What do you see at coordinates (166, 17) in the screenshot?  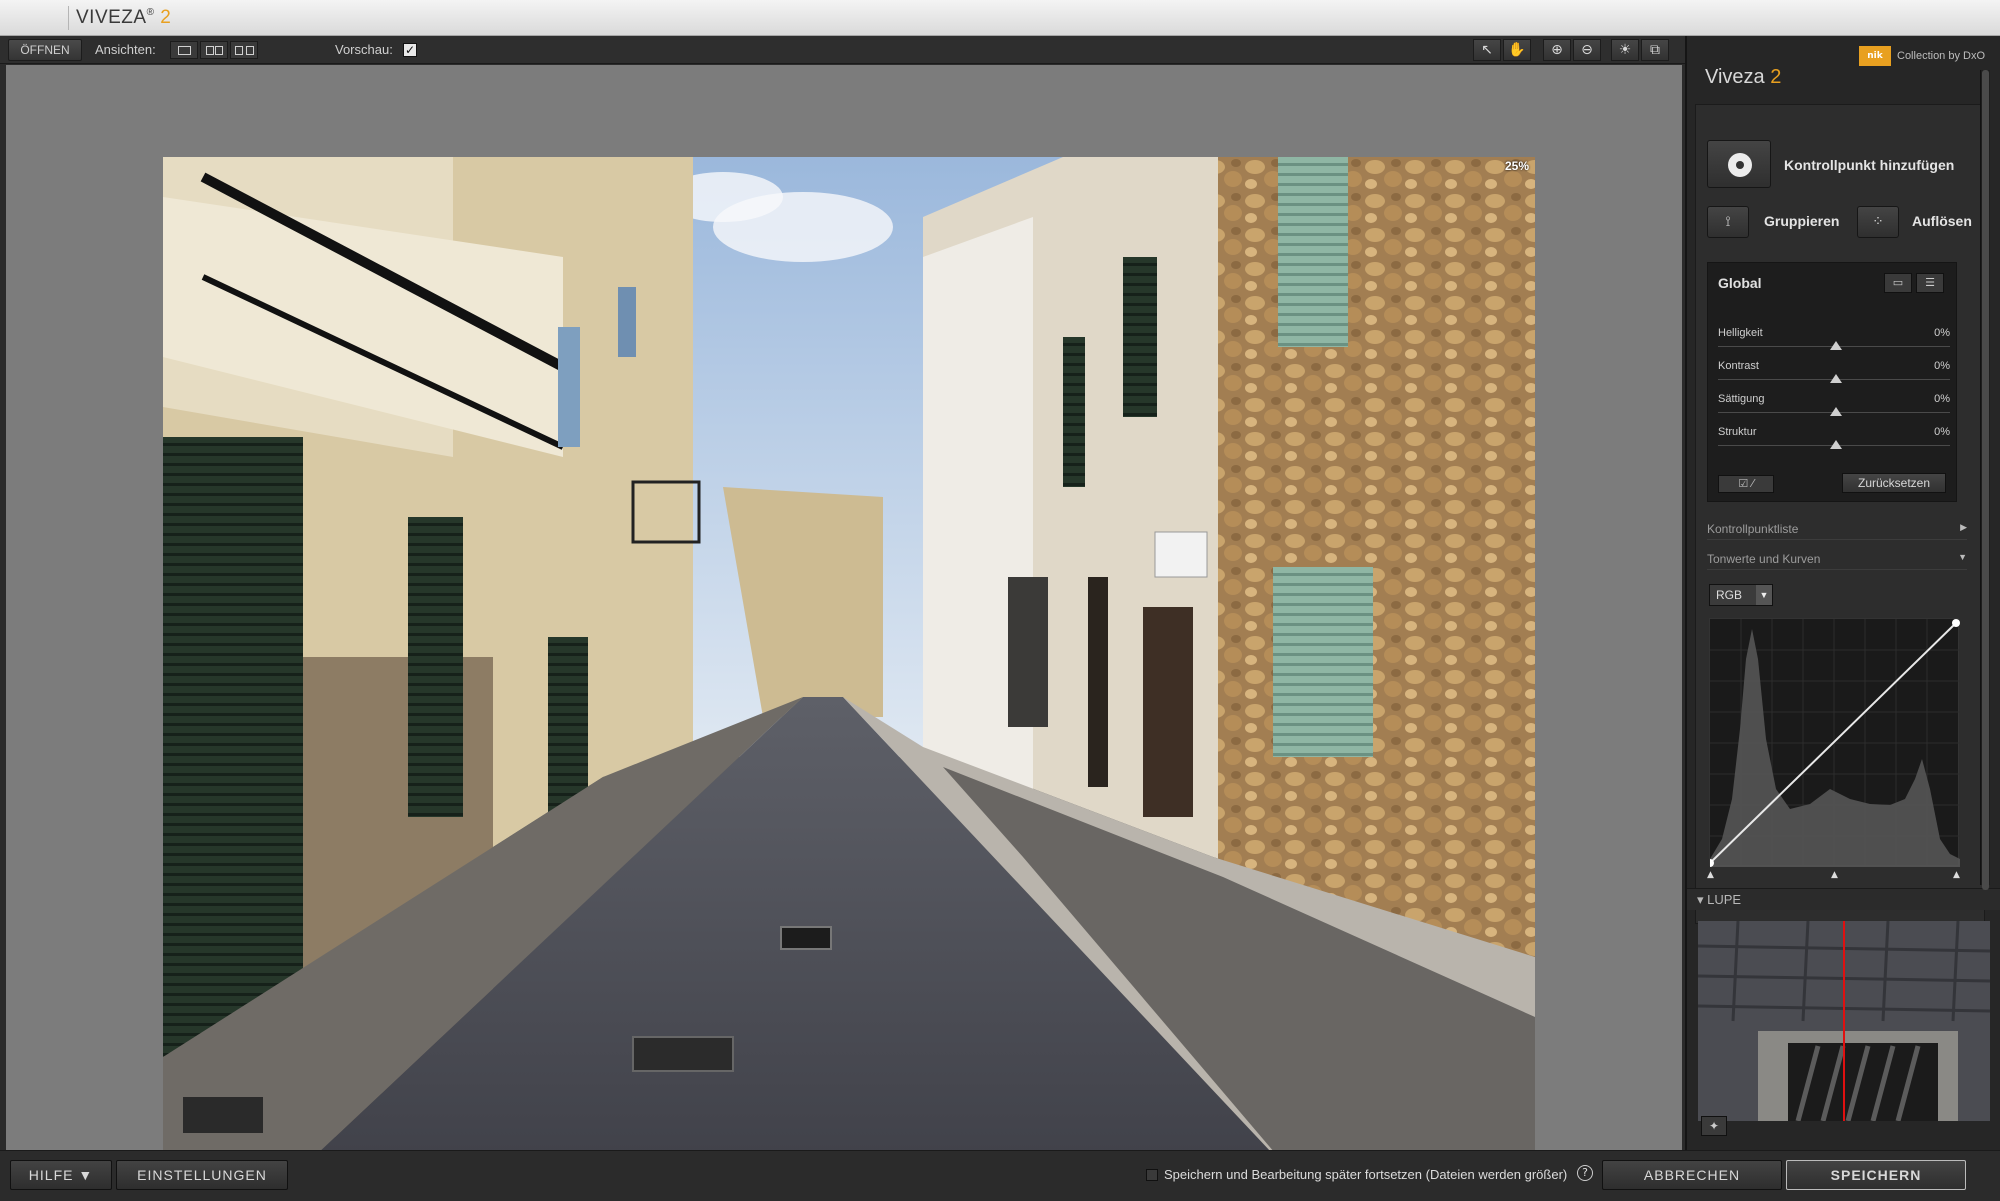 I see `app-version: 2` at bounding box center [166, 17].